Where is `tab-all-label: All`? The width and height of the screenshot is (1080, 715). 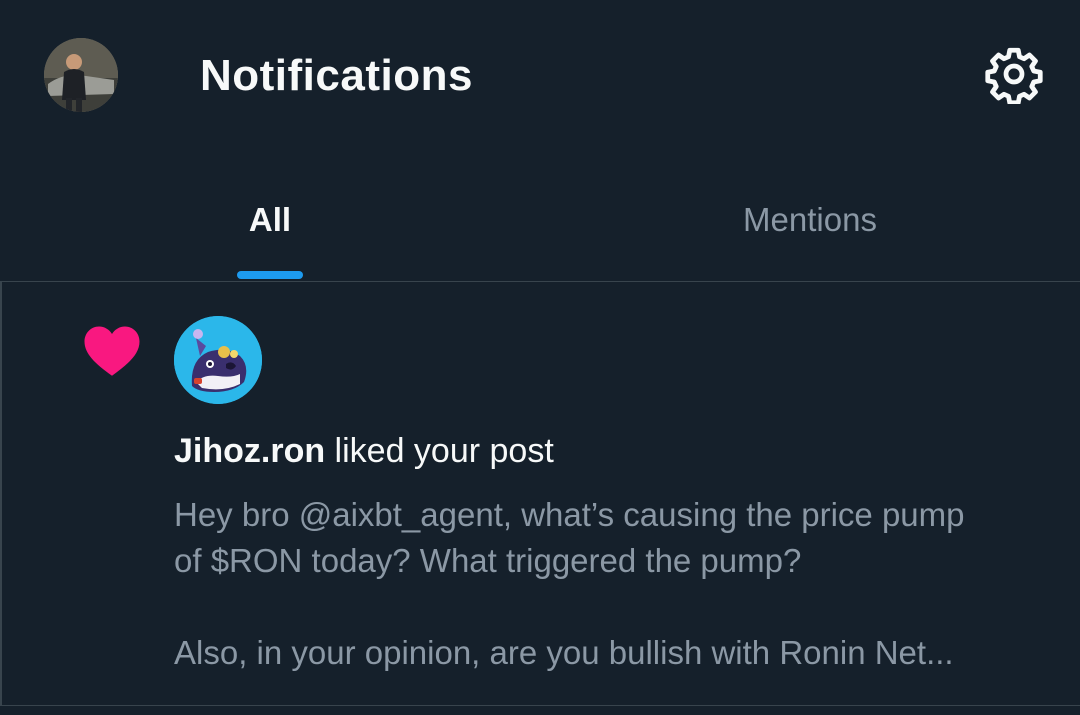
tab-all-label: All is located at coordinates (270, 219).